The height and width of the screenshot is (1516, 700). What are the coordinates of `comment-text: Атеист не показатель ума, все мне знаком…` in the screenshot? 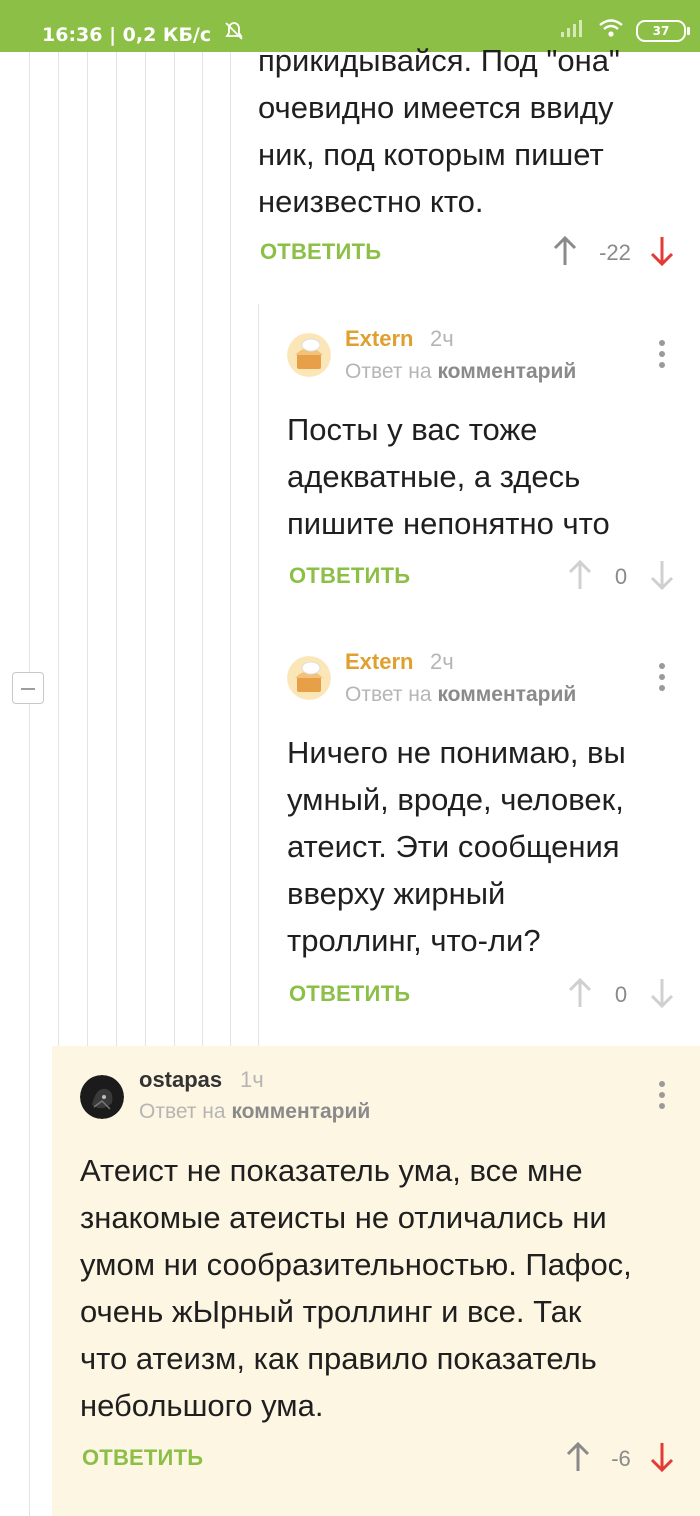 It's located at (356, 1288).